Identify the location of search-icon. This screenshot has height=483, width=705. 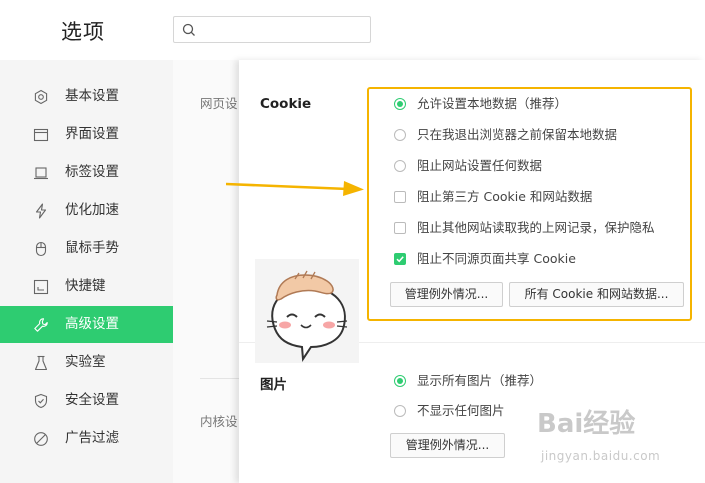
(188, 29).